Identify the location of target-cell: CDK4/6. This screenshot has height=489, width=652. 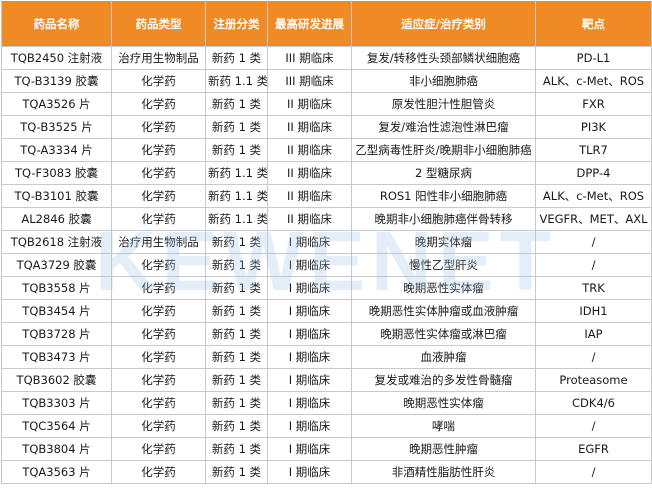
(593, 403).